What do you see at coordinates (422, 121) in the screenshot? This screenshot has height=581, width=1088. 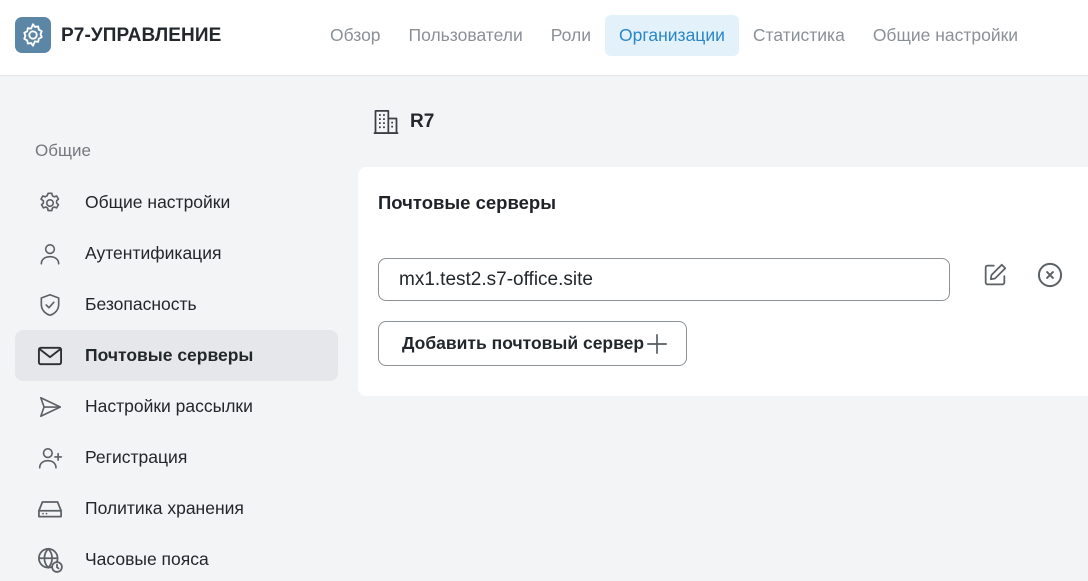 I see `organization-name: R7` at bounding box center [422, 121].